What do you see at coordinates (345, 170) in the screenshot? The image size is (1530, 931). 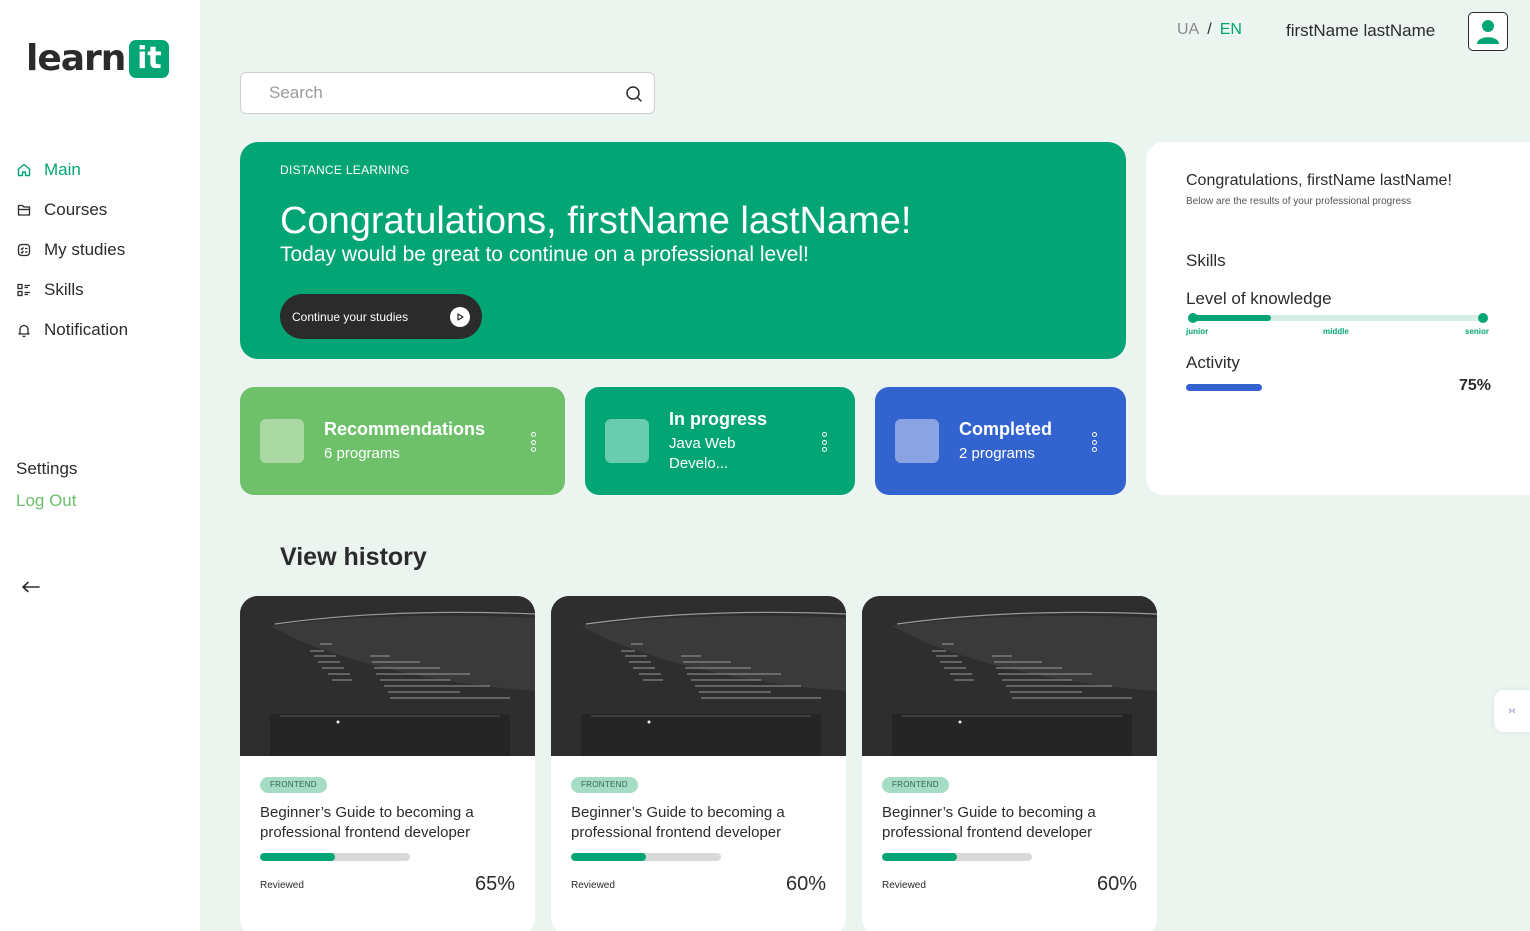 I see `hero-kicker: DISTANCE LEARNING` at bounding box center [345, 170].